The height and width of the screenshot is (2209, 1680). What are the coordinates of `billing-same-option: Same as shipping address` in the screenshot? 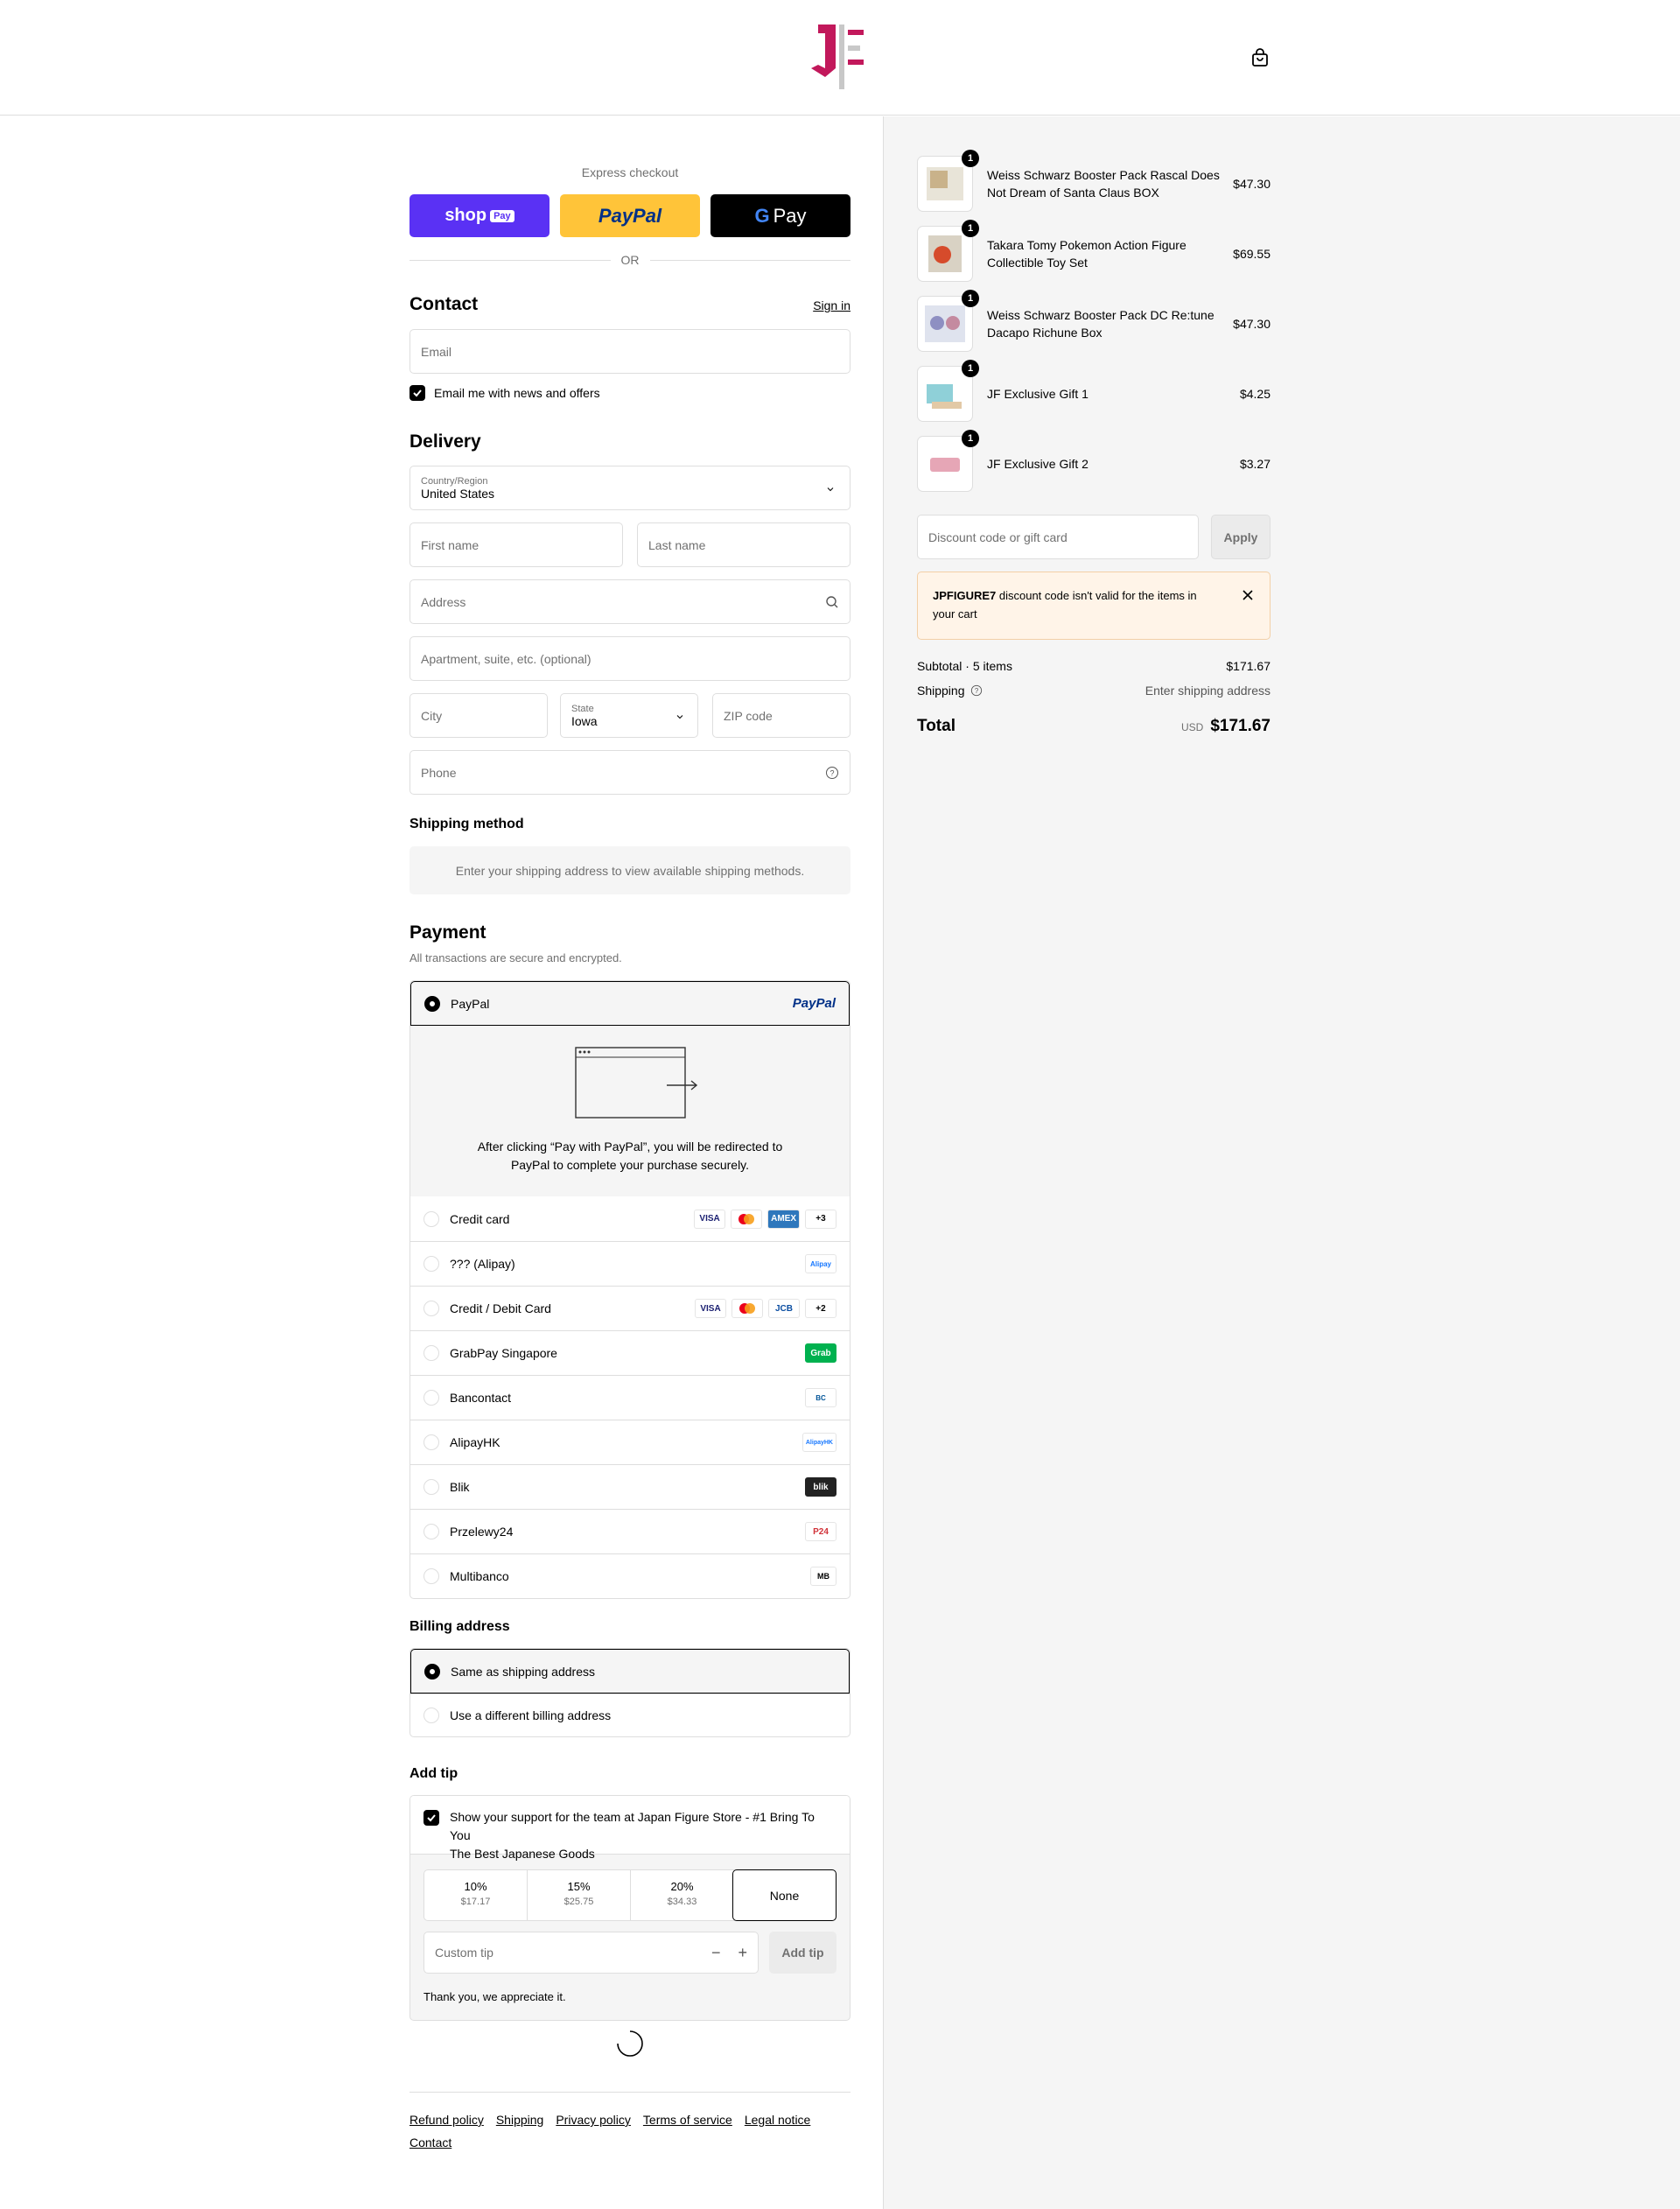 It's located at (630, 1671).